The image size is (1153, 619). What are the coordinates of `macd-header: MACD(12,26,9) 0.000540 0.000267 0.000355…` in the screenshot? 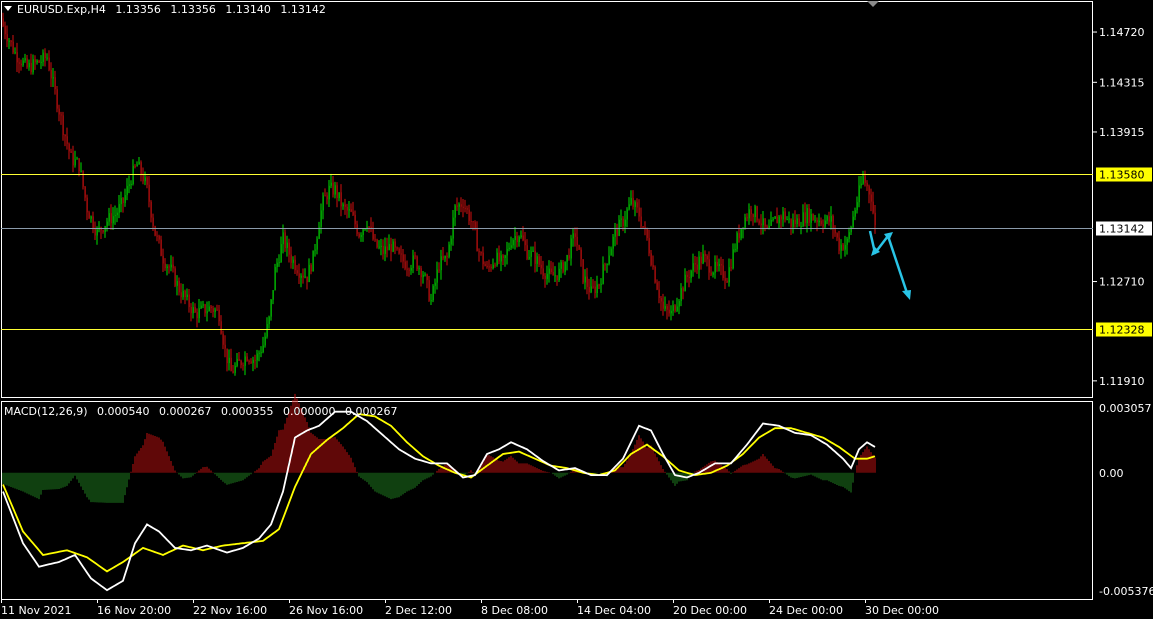 It's located at (201, 411).